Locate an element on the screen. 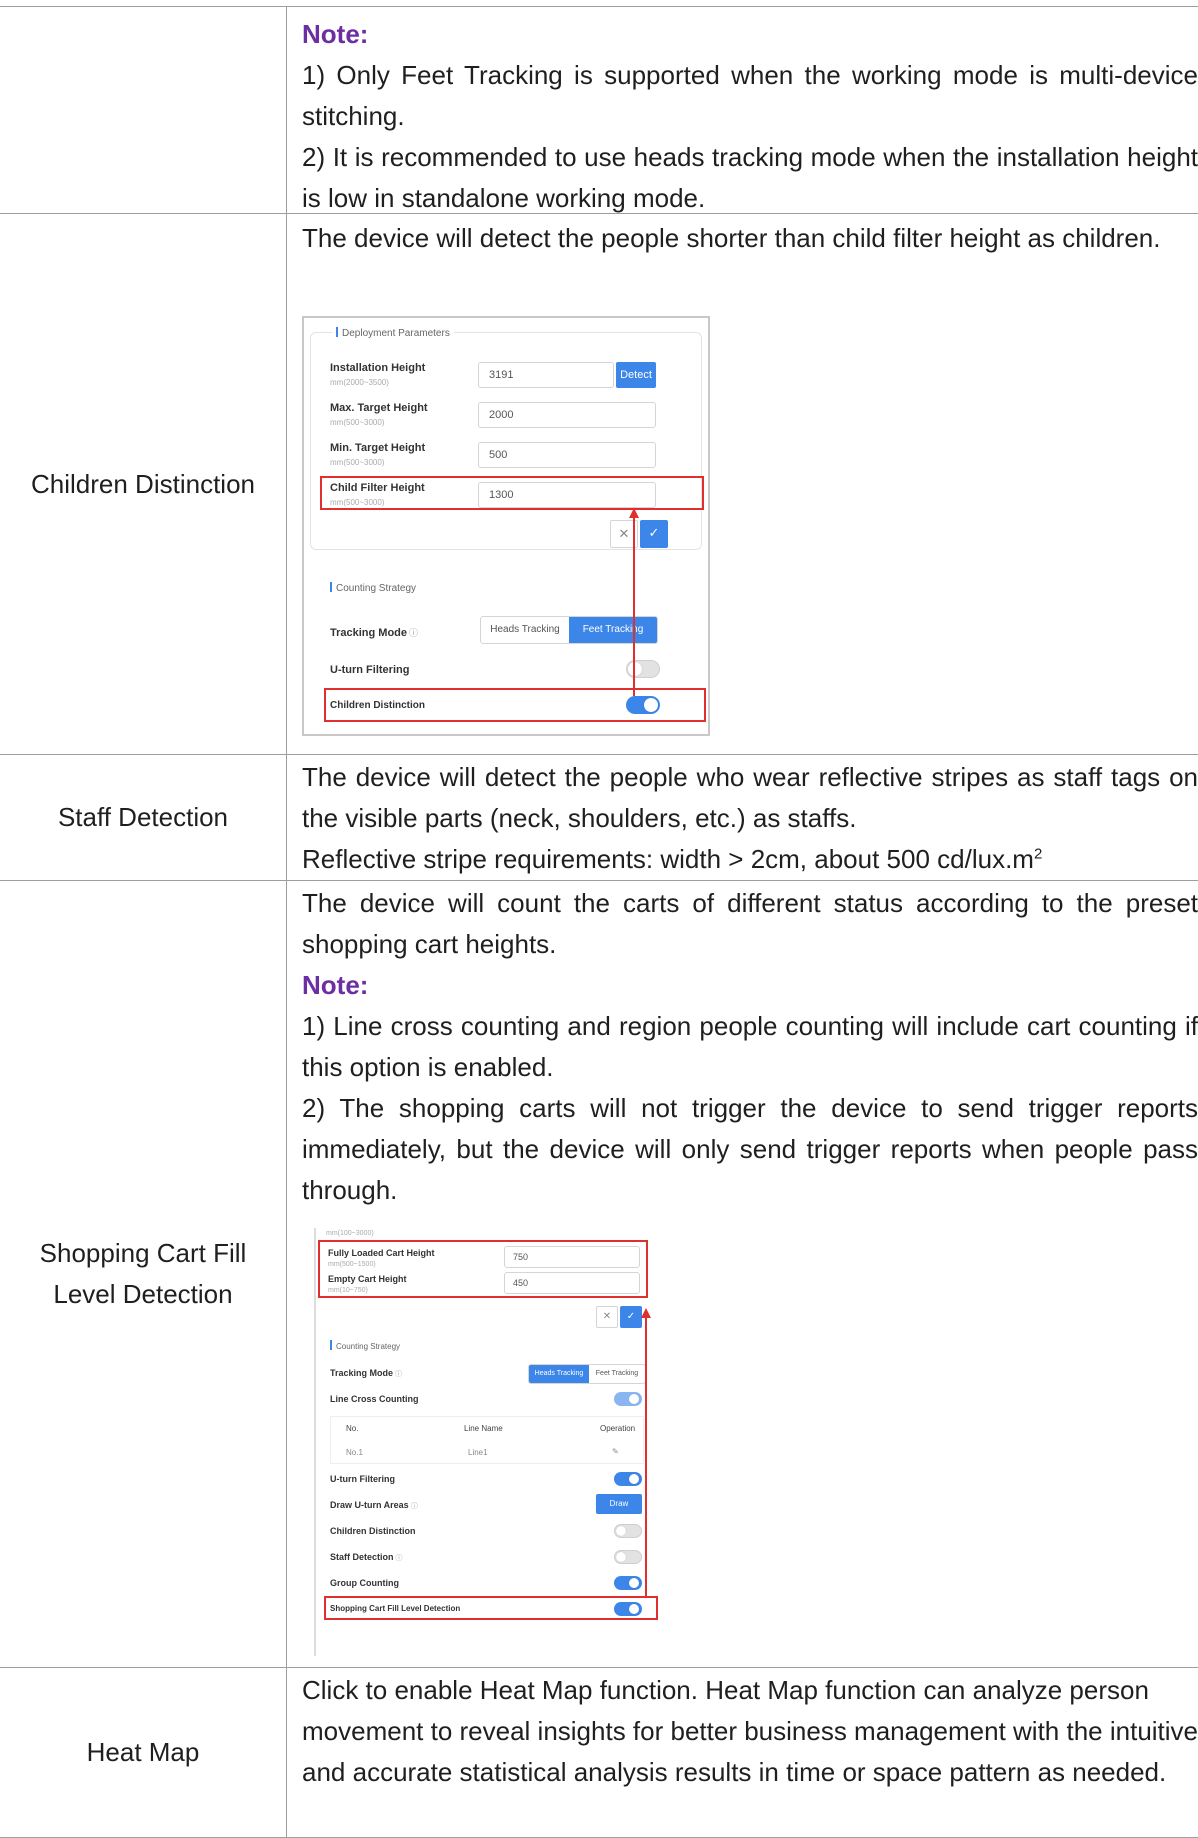 The height and width of the screenshot is (1838, 1198). field-label: Children Distinction is located at coordinates (373, 1531).